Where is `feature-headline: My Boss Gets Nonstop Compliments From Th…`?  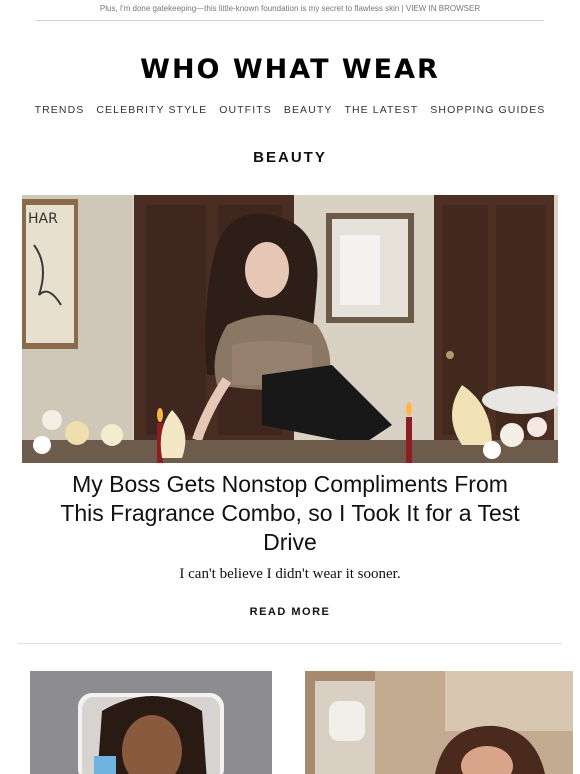
feature-headline: My Boss Gets Nonstop Compliments From Th… is located at coordinates (290, 513).